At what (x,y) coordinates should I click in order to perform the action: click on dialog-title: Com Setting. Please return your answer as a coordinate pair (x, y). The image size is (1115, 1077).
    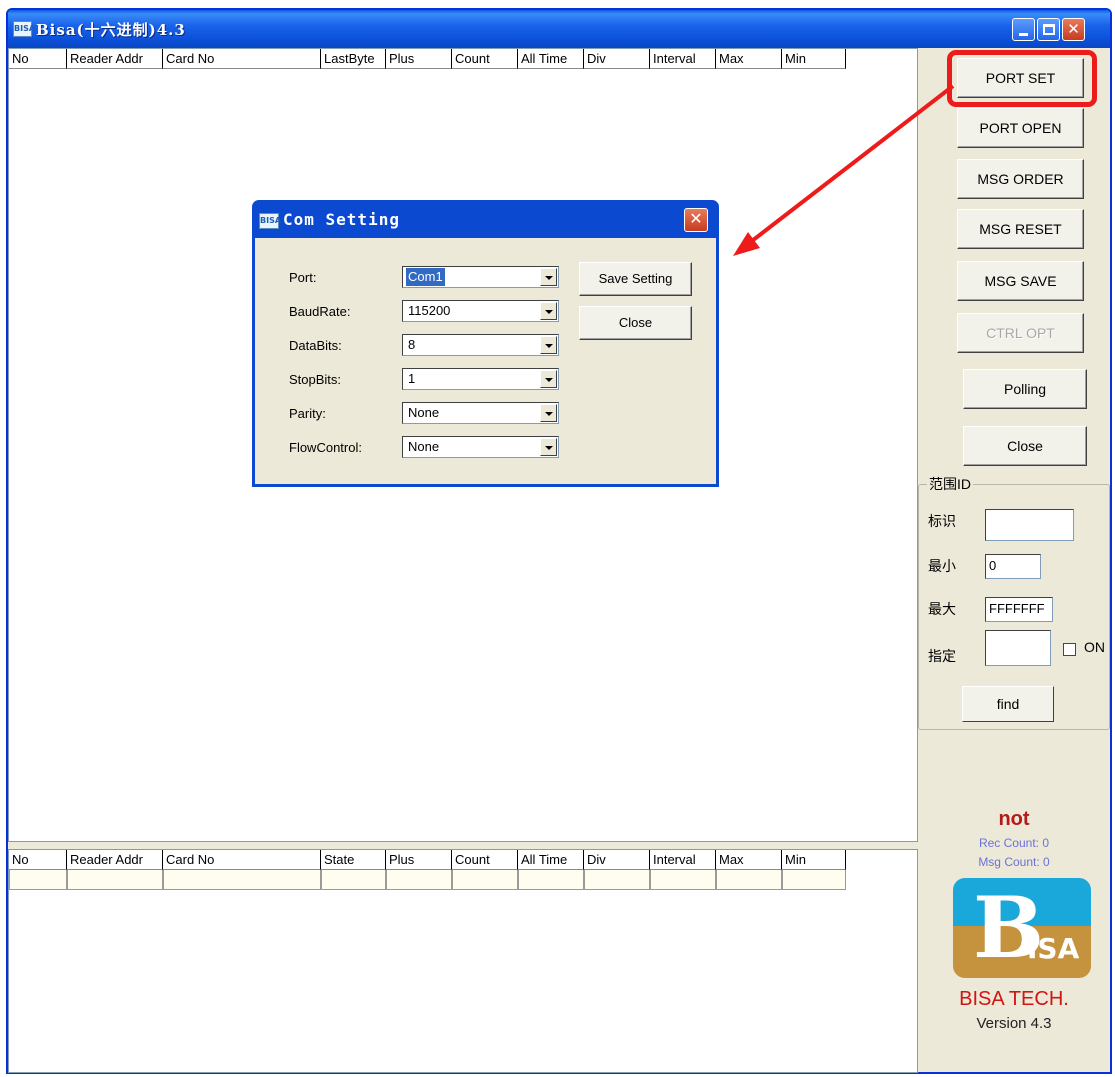
    Looking at the image, I should click on (341, 219).